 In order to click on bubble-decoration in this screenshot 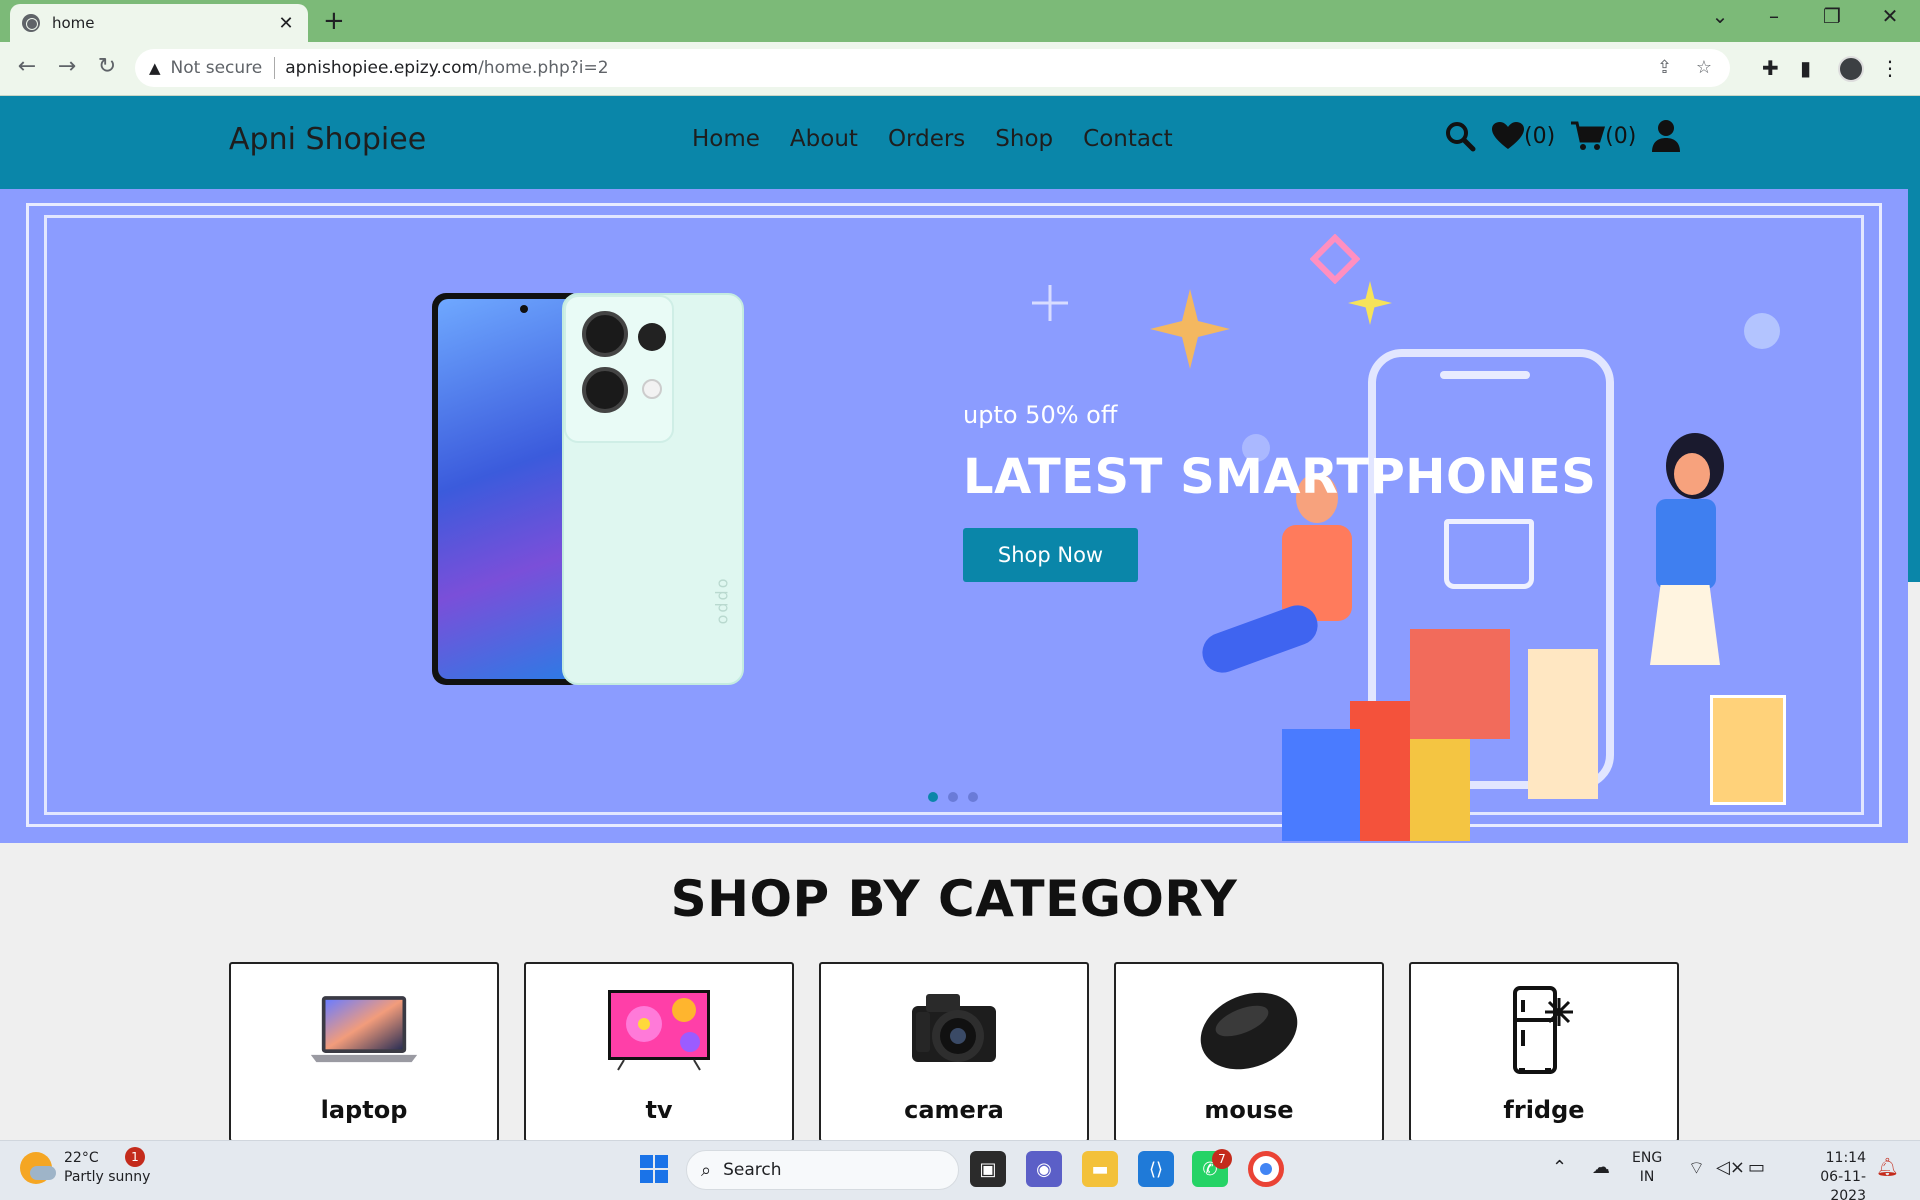, I will do `click(1762, 331)`.